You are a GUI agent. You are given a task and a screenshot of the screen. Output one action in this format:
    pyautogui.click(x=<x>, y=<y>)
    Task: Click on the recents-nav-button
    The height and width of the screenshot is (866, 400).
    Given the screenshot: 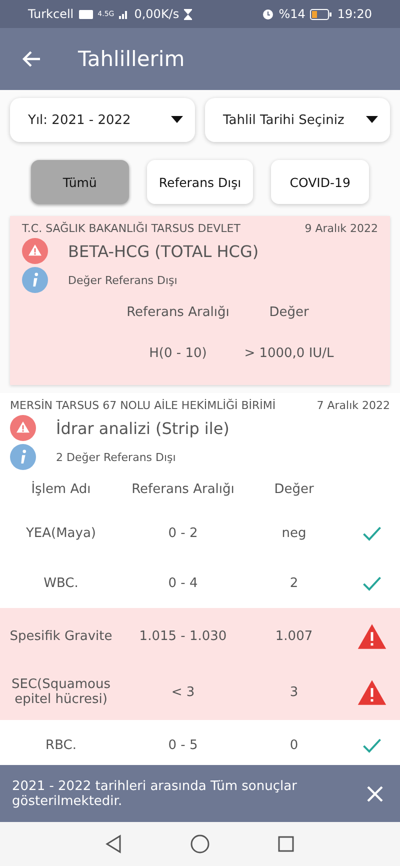 What is the action you would take?
    pyautogui.click(x=286, y=844)
    